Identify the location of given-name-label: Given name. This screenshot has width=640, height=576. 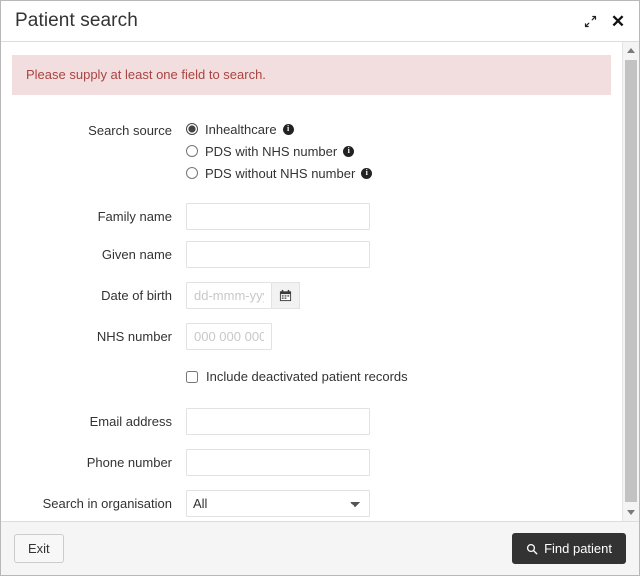
(136, 254).